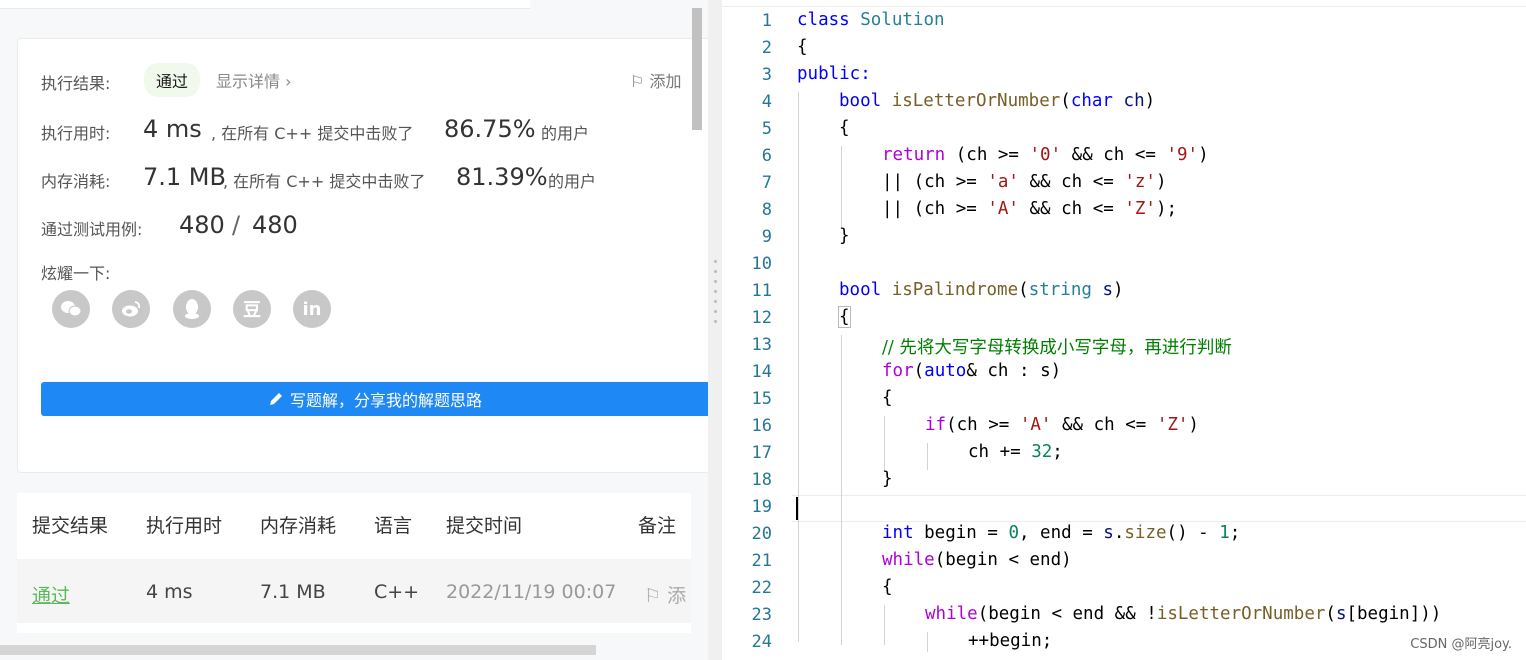 The height and width of the screenshot is (660, 1526). Describe the element at coordinates (531, 592) in the screenshot. I see `row-submitted-at: 2022/11/19 00:07` at that location.